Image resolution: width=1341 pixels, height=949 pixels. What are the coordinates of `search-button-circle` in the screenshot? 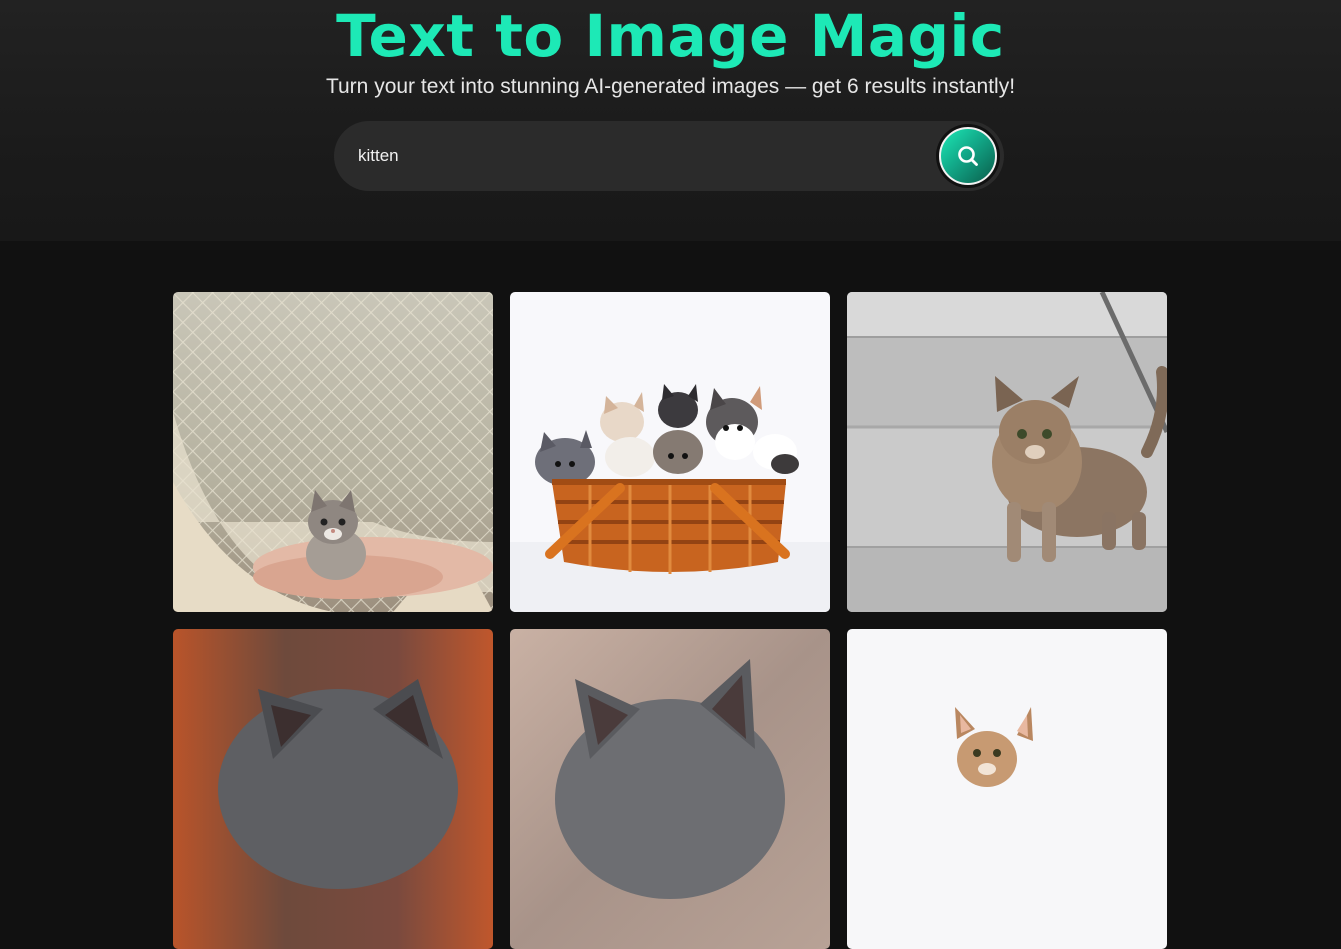 It's located at (968, 156).